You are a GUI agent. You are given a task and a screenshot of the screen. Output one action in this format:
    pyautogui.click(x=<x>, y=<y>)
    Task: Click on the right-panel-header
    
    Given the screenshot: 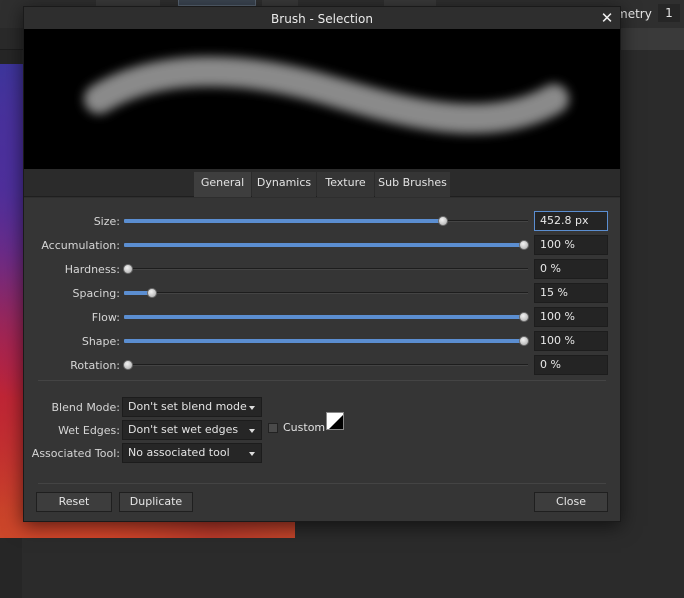 What is the action you would take?
    pyautogui.click(x=652, y=39)
    